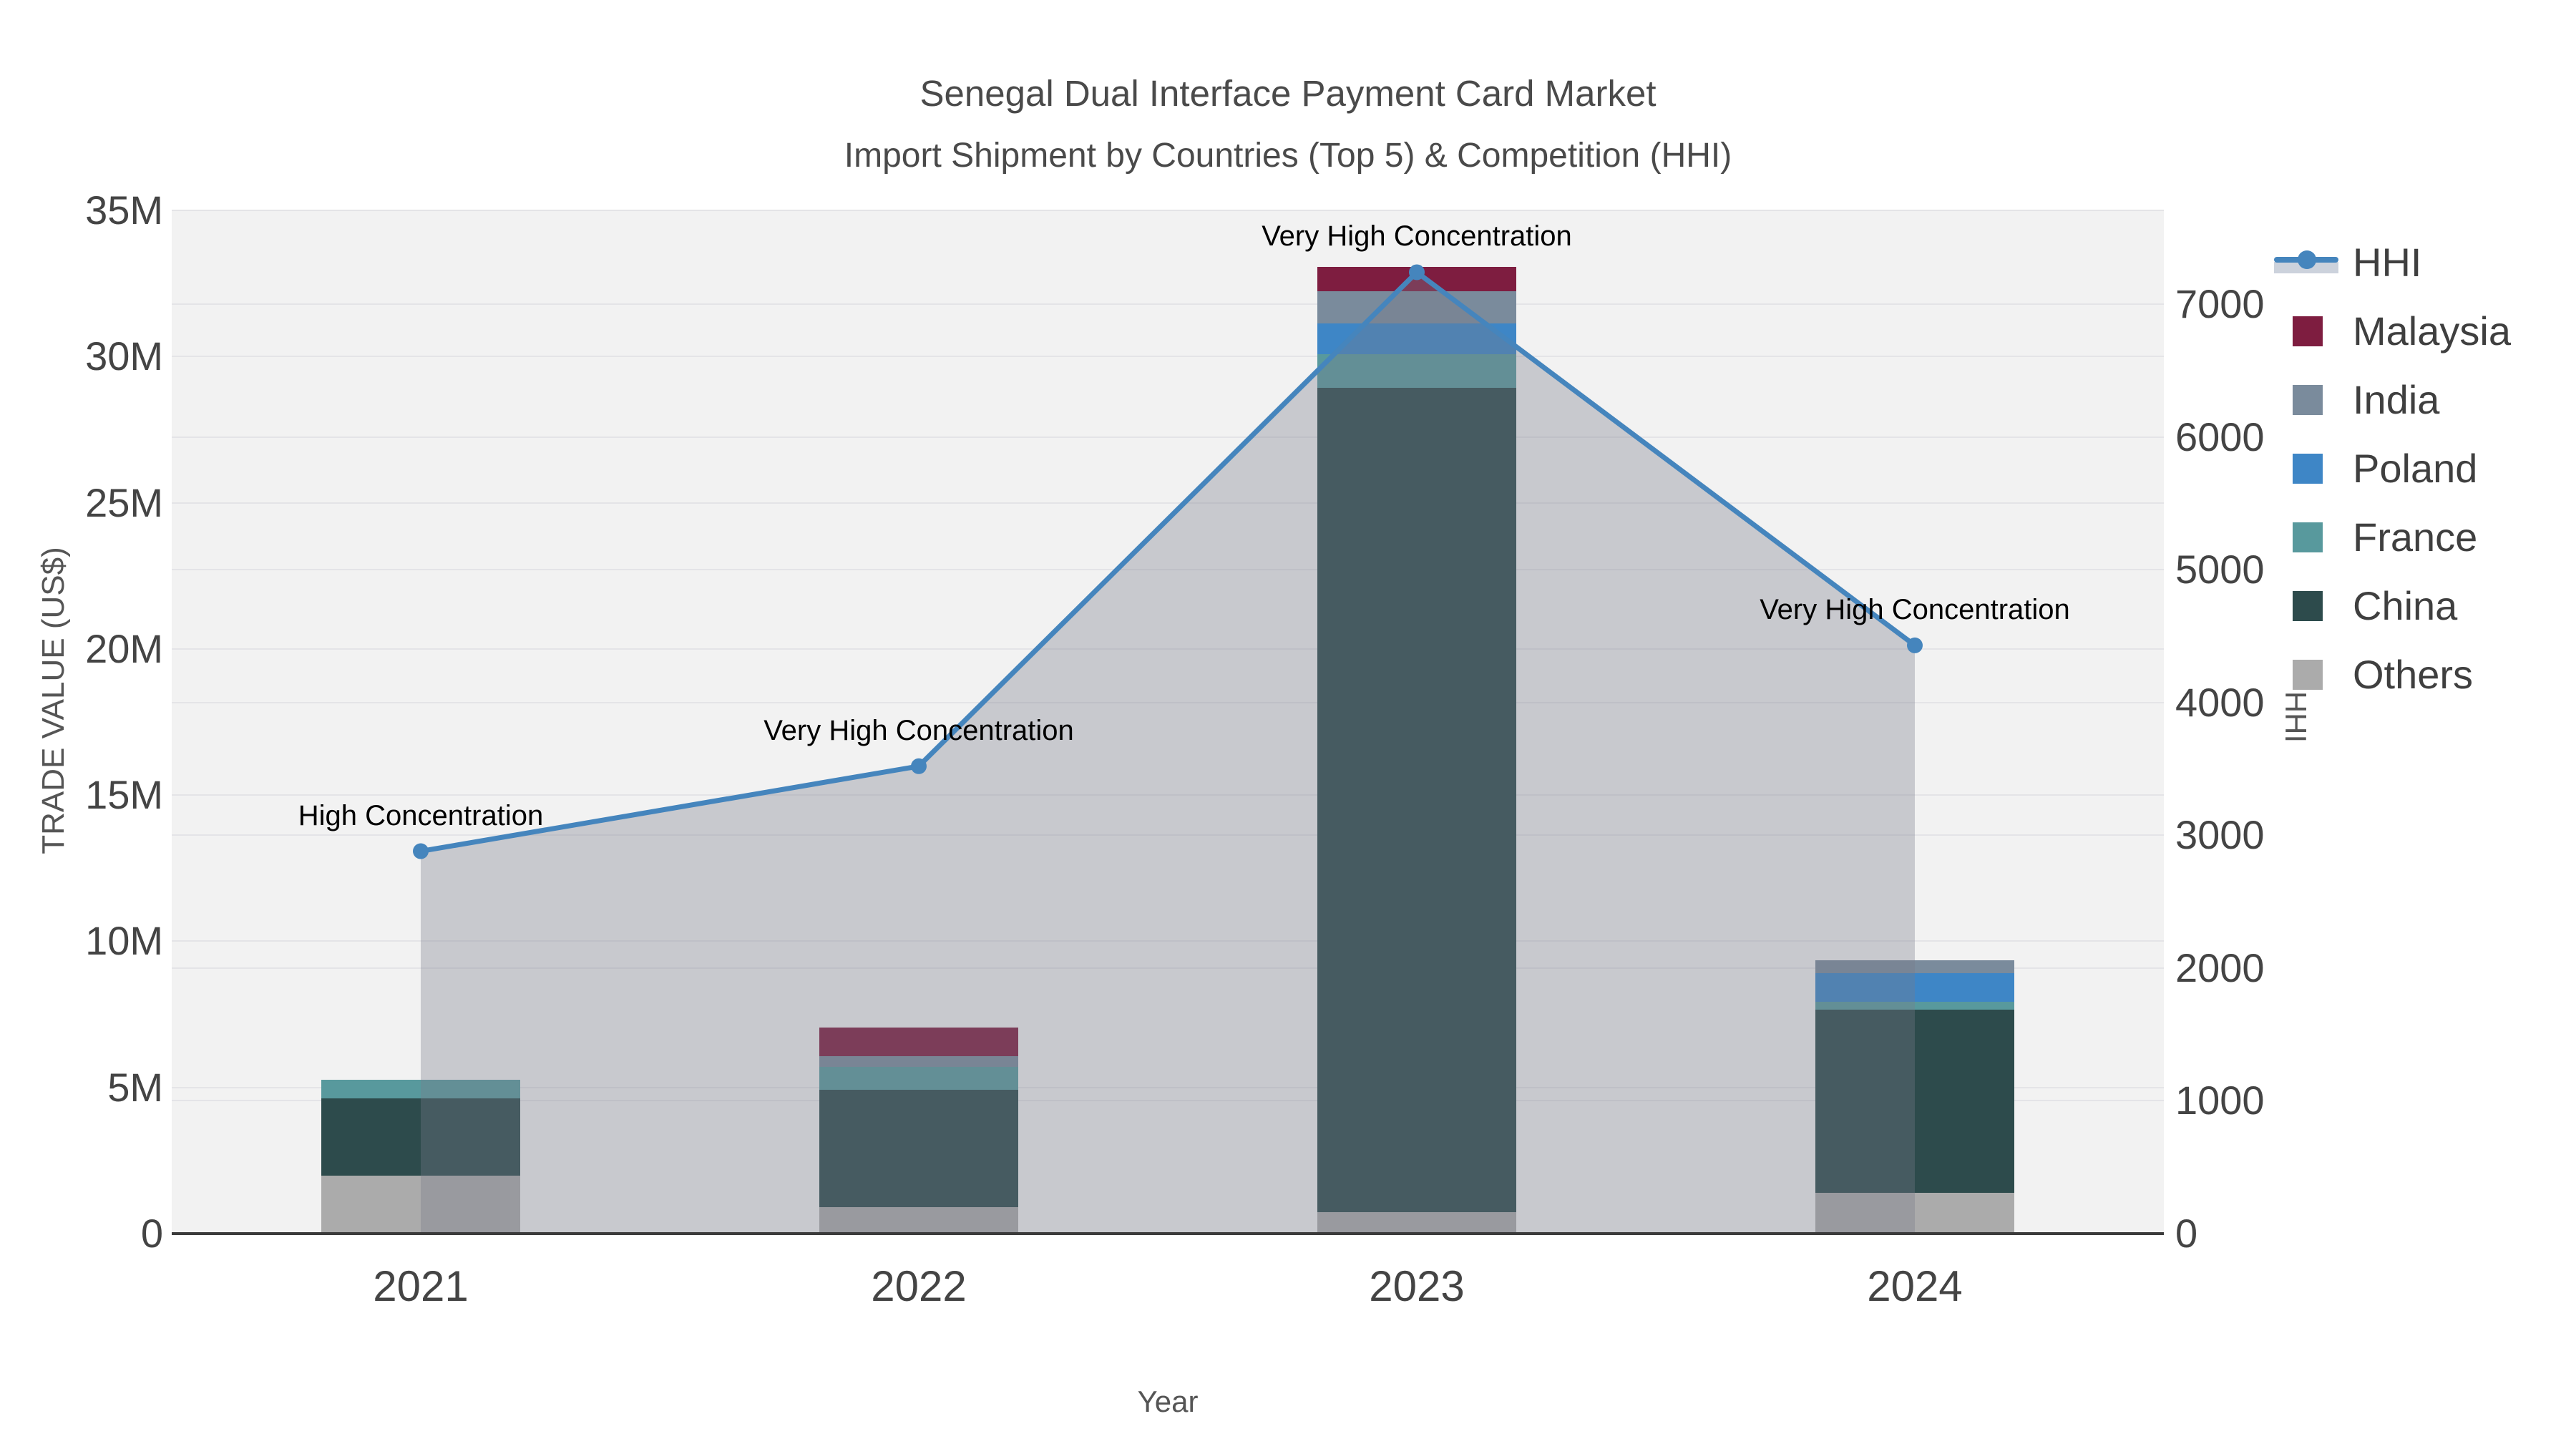  I want to click on legend-swatch-china, so click(2308, 606).